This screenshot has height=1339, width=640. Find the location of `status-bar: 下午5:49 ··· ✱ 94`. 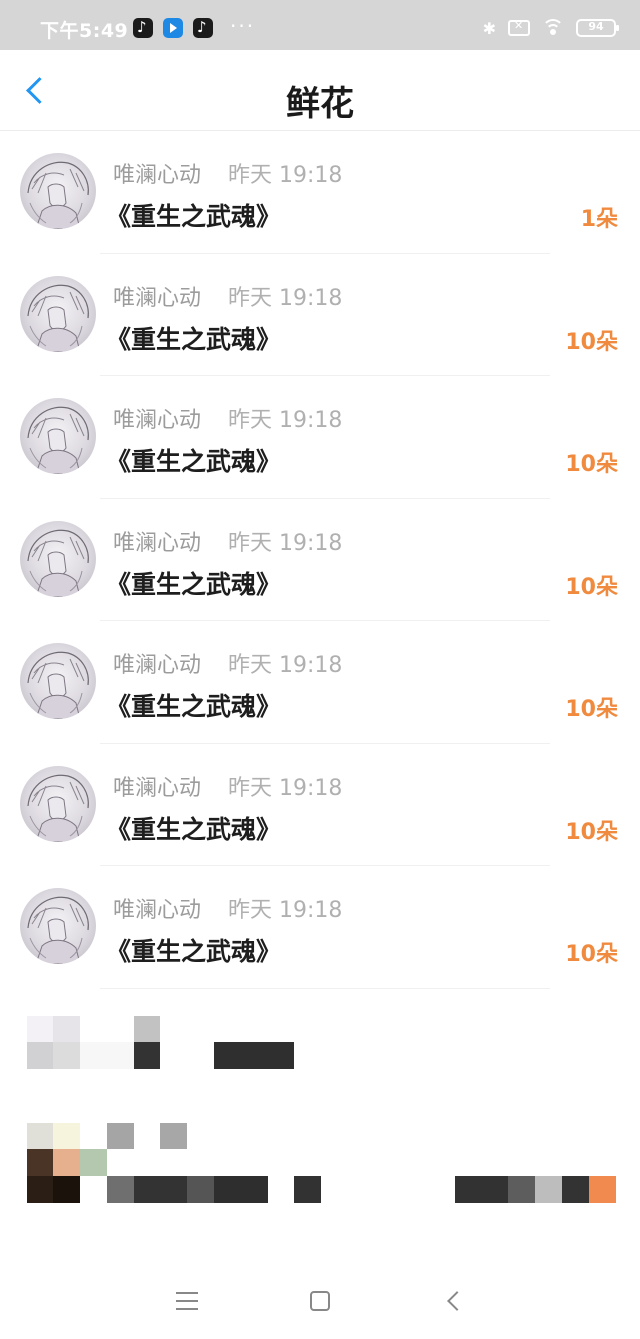

status-bar: 下午5:49 ··· ✱ 94 is located at coordinates (320, 25).